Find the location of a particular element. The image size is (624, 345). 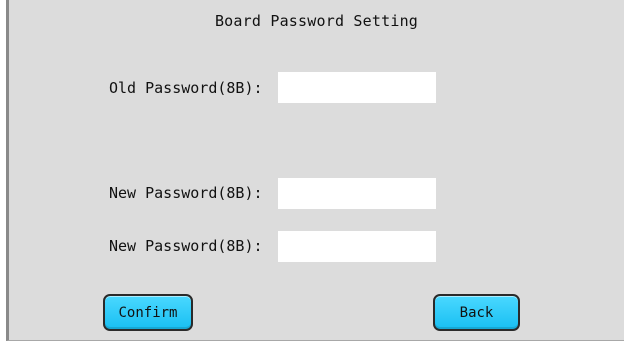

back-button: Back is located at coordinates (476, 312).